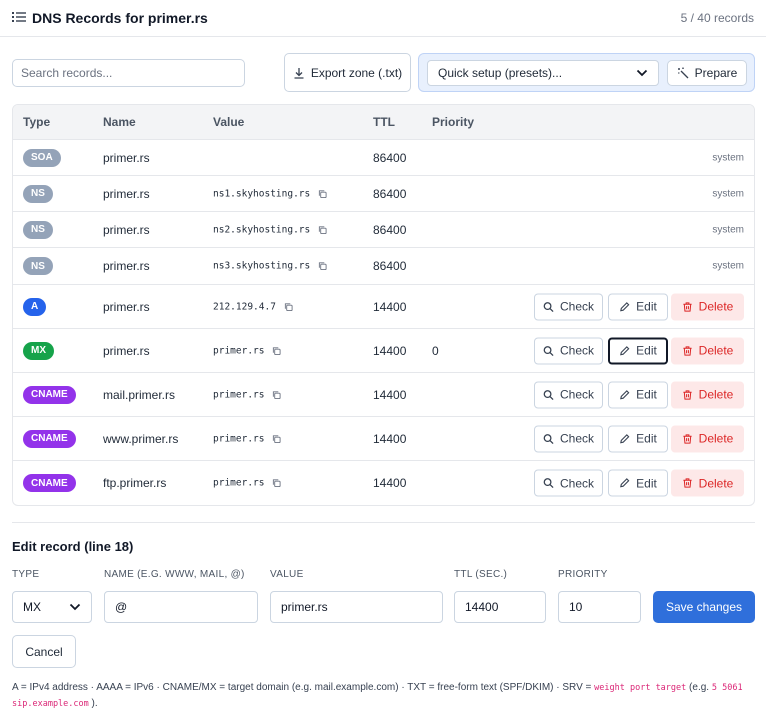  I want to click on list-icon, so click(19, 17).